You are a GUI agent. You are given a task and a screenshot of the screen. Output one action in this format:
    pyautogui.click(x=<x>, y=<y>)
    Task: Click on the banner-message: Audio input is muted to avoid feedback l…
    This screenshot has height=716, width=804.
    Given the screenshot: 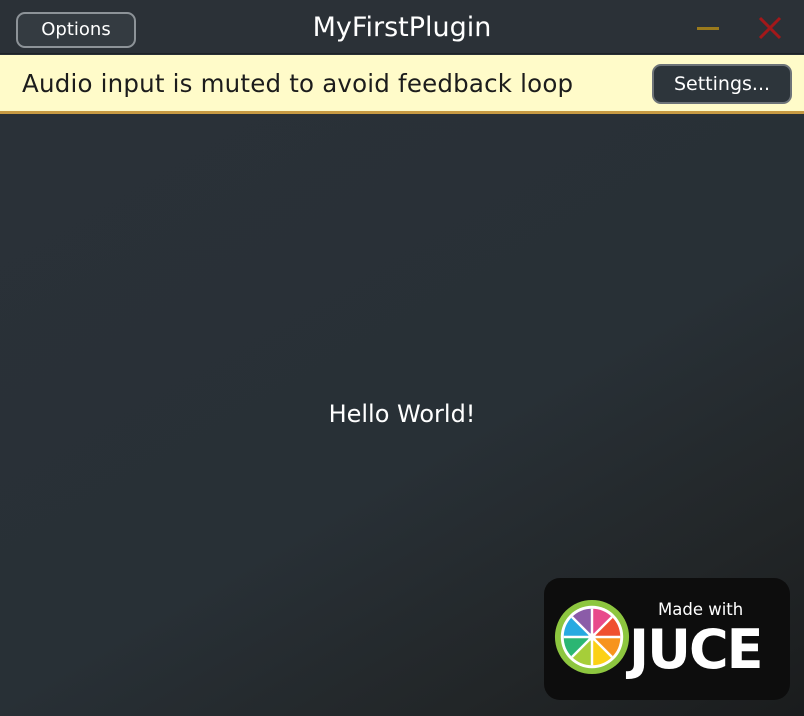 What is the action you would take?
    pyautogui.click(x=298, y=83)
    